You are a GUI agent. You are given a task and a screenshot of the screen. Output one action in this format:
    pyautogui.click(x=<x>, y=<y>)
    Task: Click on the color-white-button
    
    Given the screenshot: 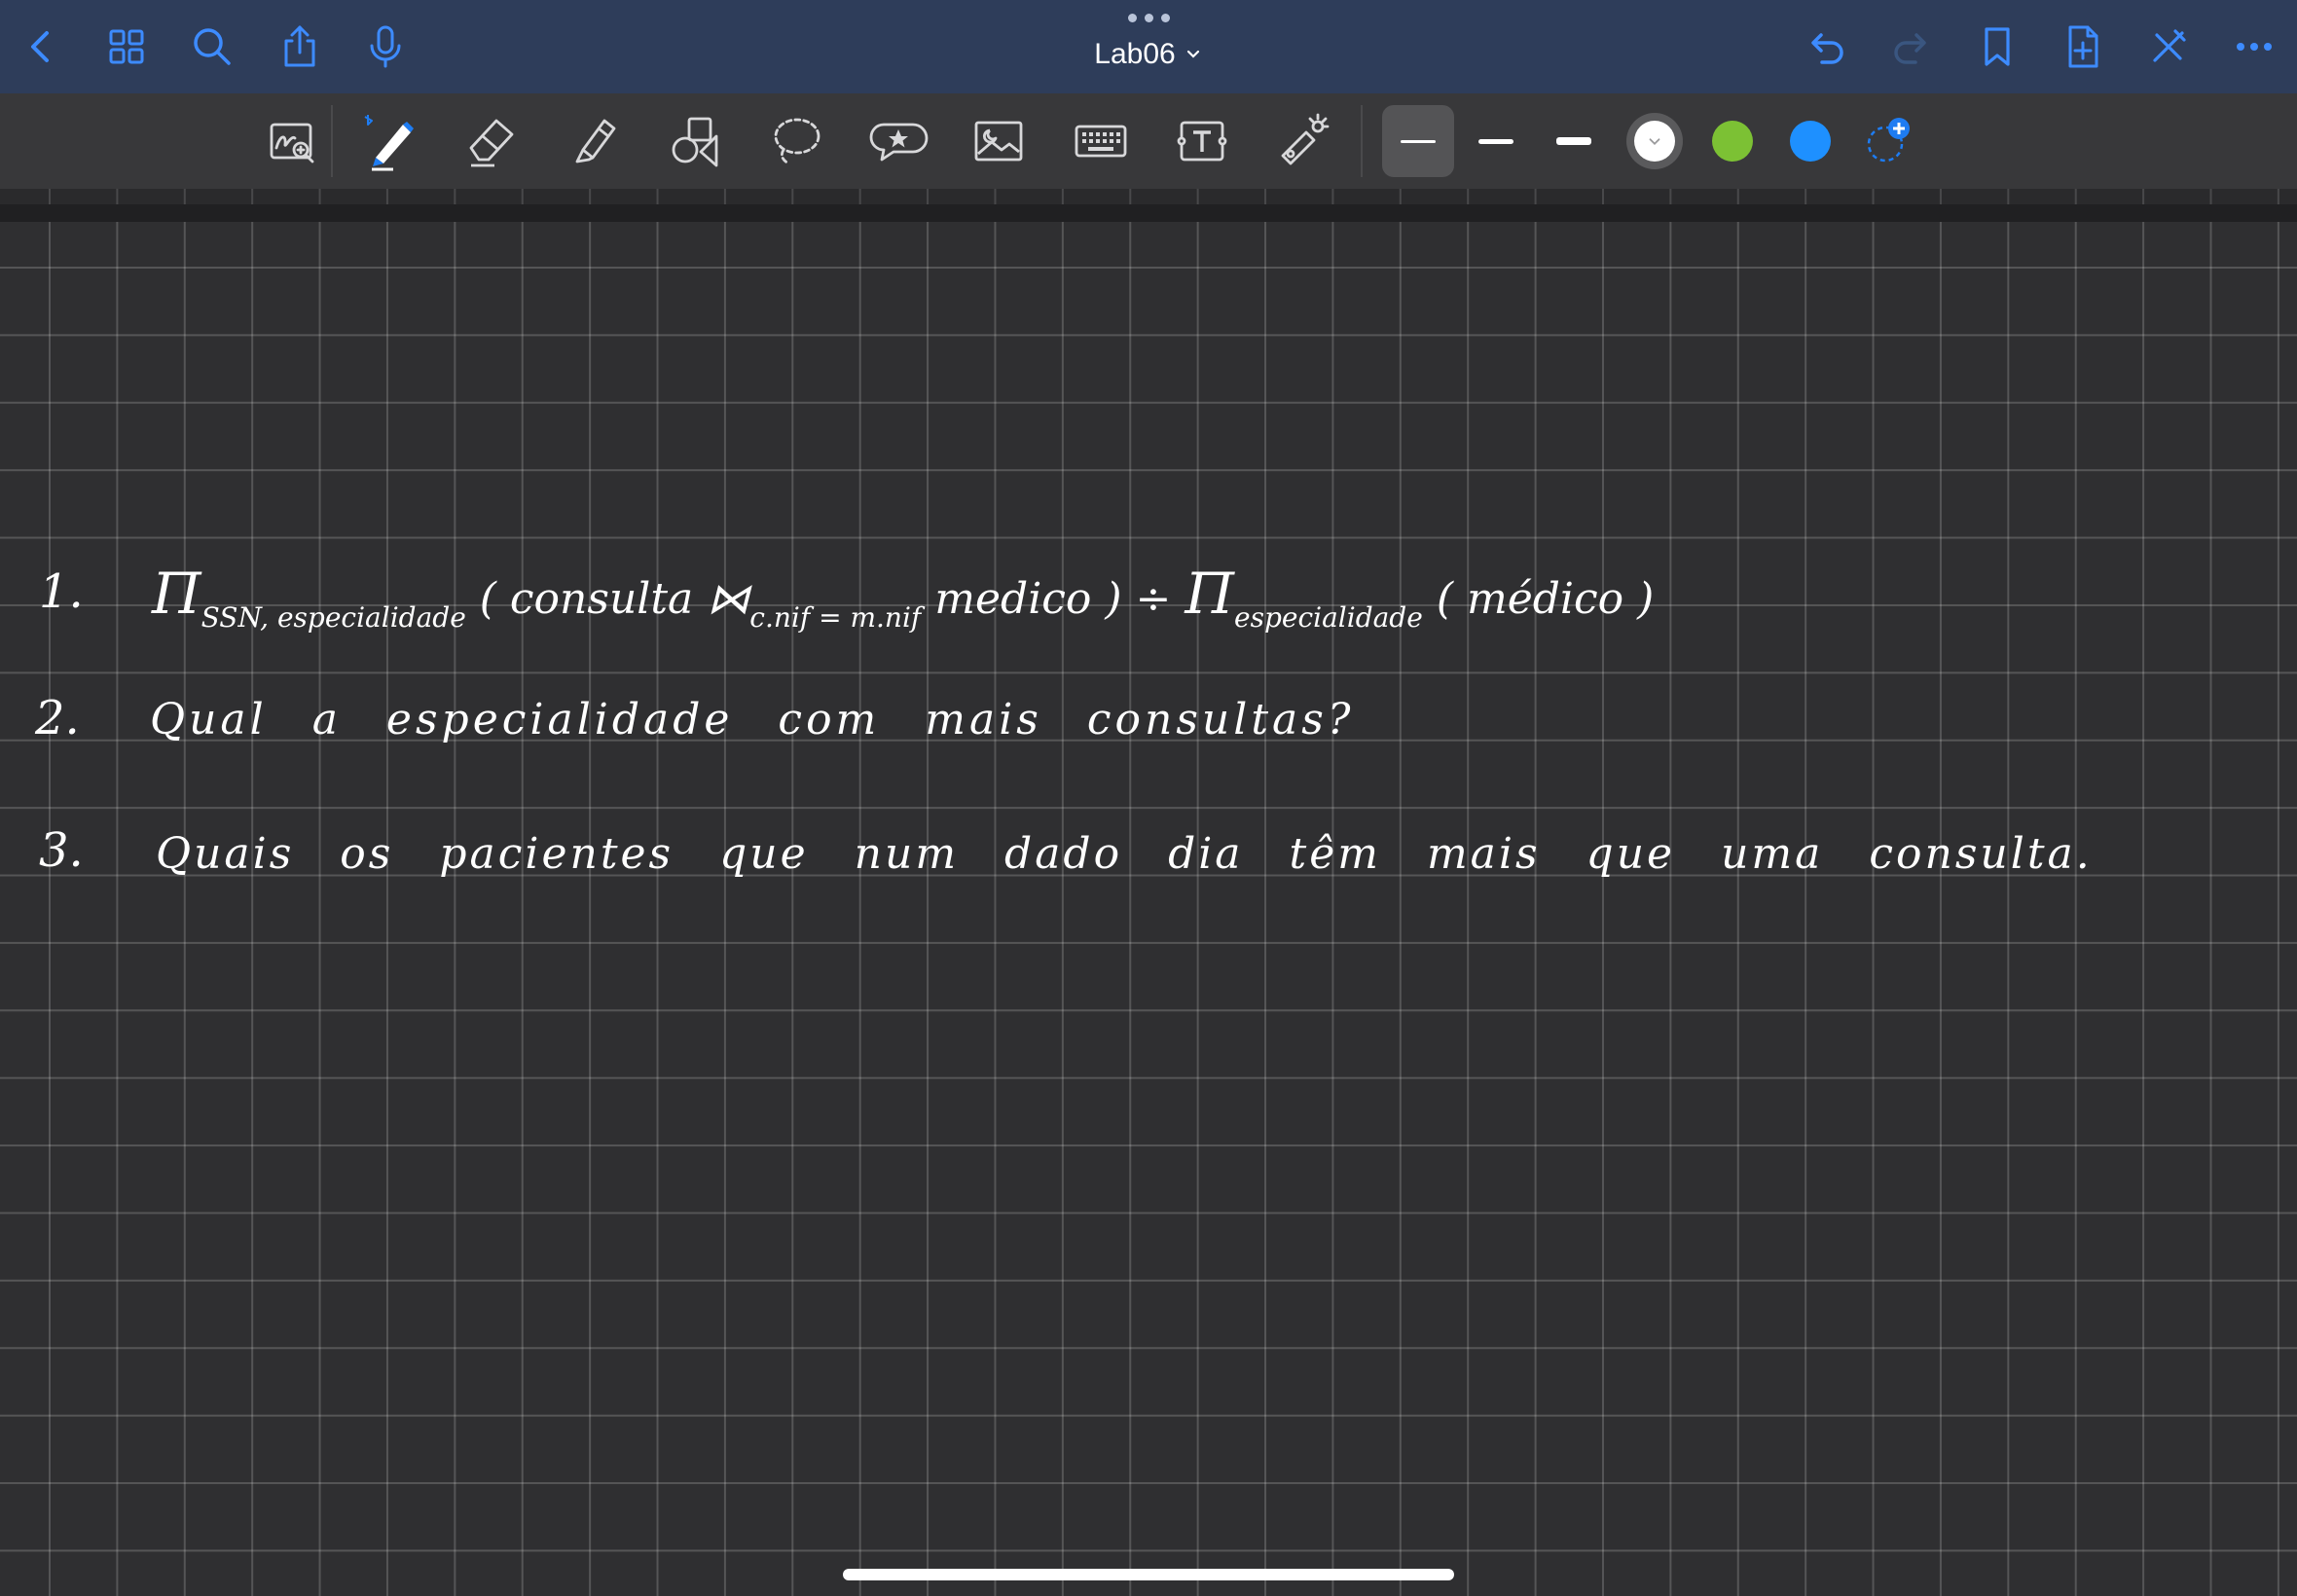 What is the action you would take?
    pyautogui.click(x=1654, y=141)
    